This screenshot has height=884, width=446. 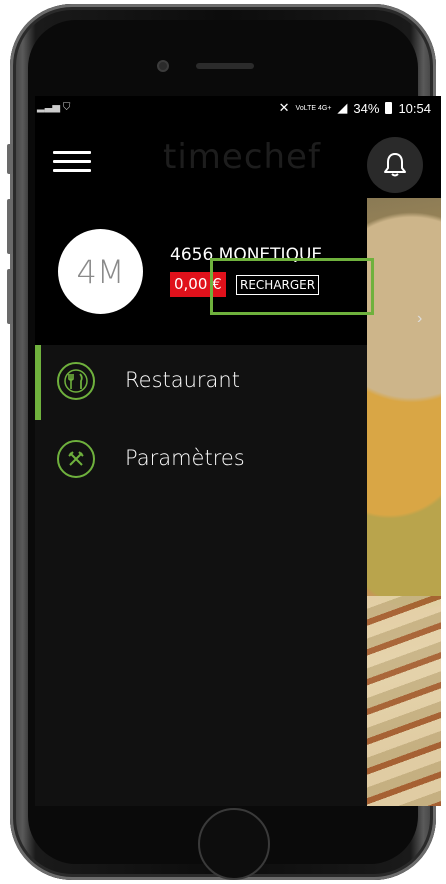 What do you see at coordinates (163, 66) in the screenshot?
I see `front-camera` at bounding box center [163, 66].